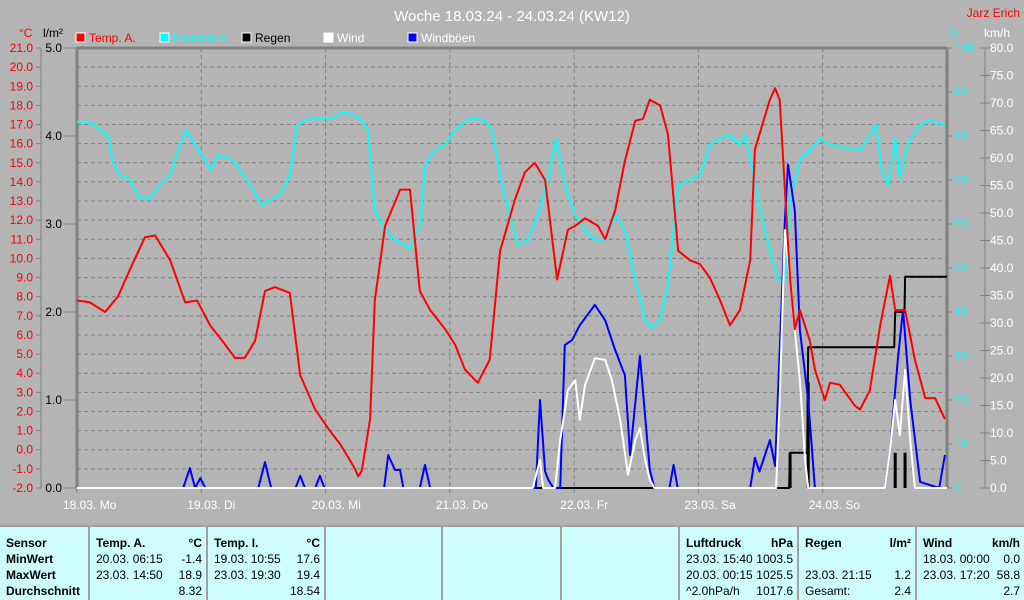  Describe the element at coordinates (112, 38) in the screenshot. I see `legend-label: Temp. A.` at that location.